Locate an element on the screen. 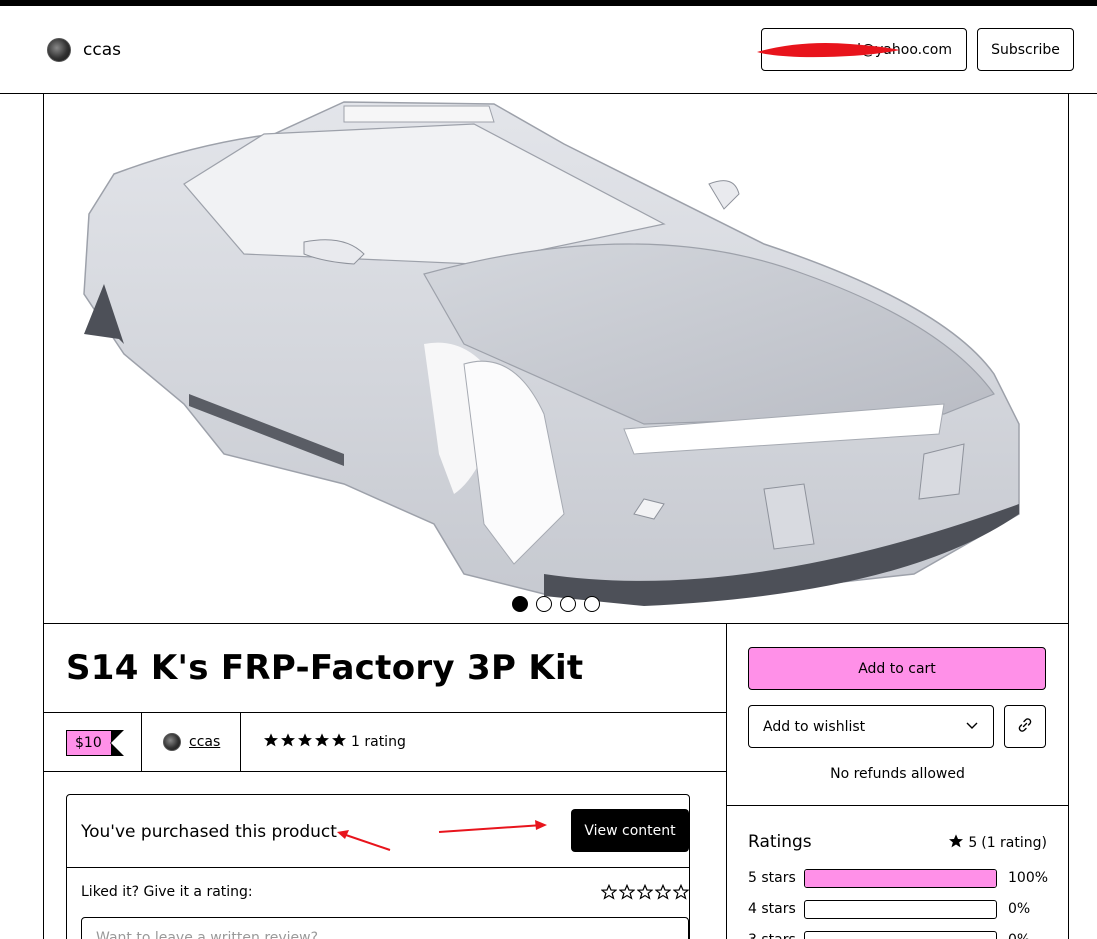 This screenshot has width=1097, height=939. rating-count: 1 rating is located at coordinates (378, 742).